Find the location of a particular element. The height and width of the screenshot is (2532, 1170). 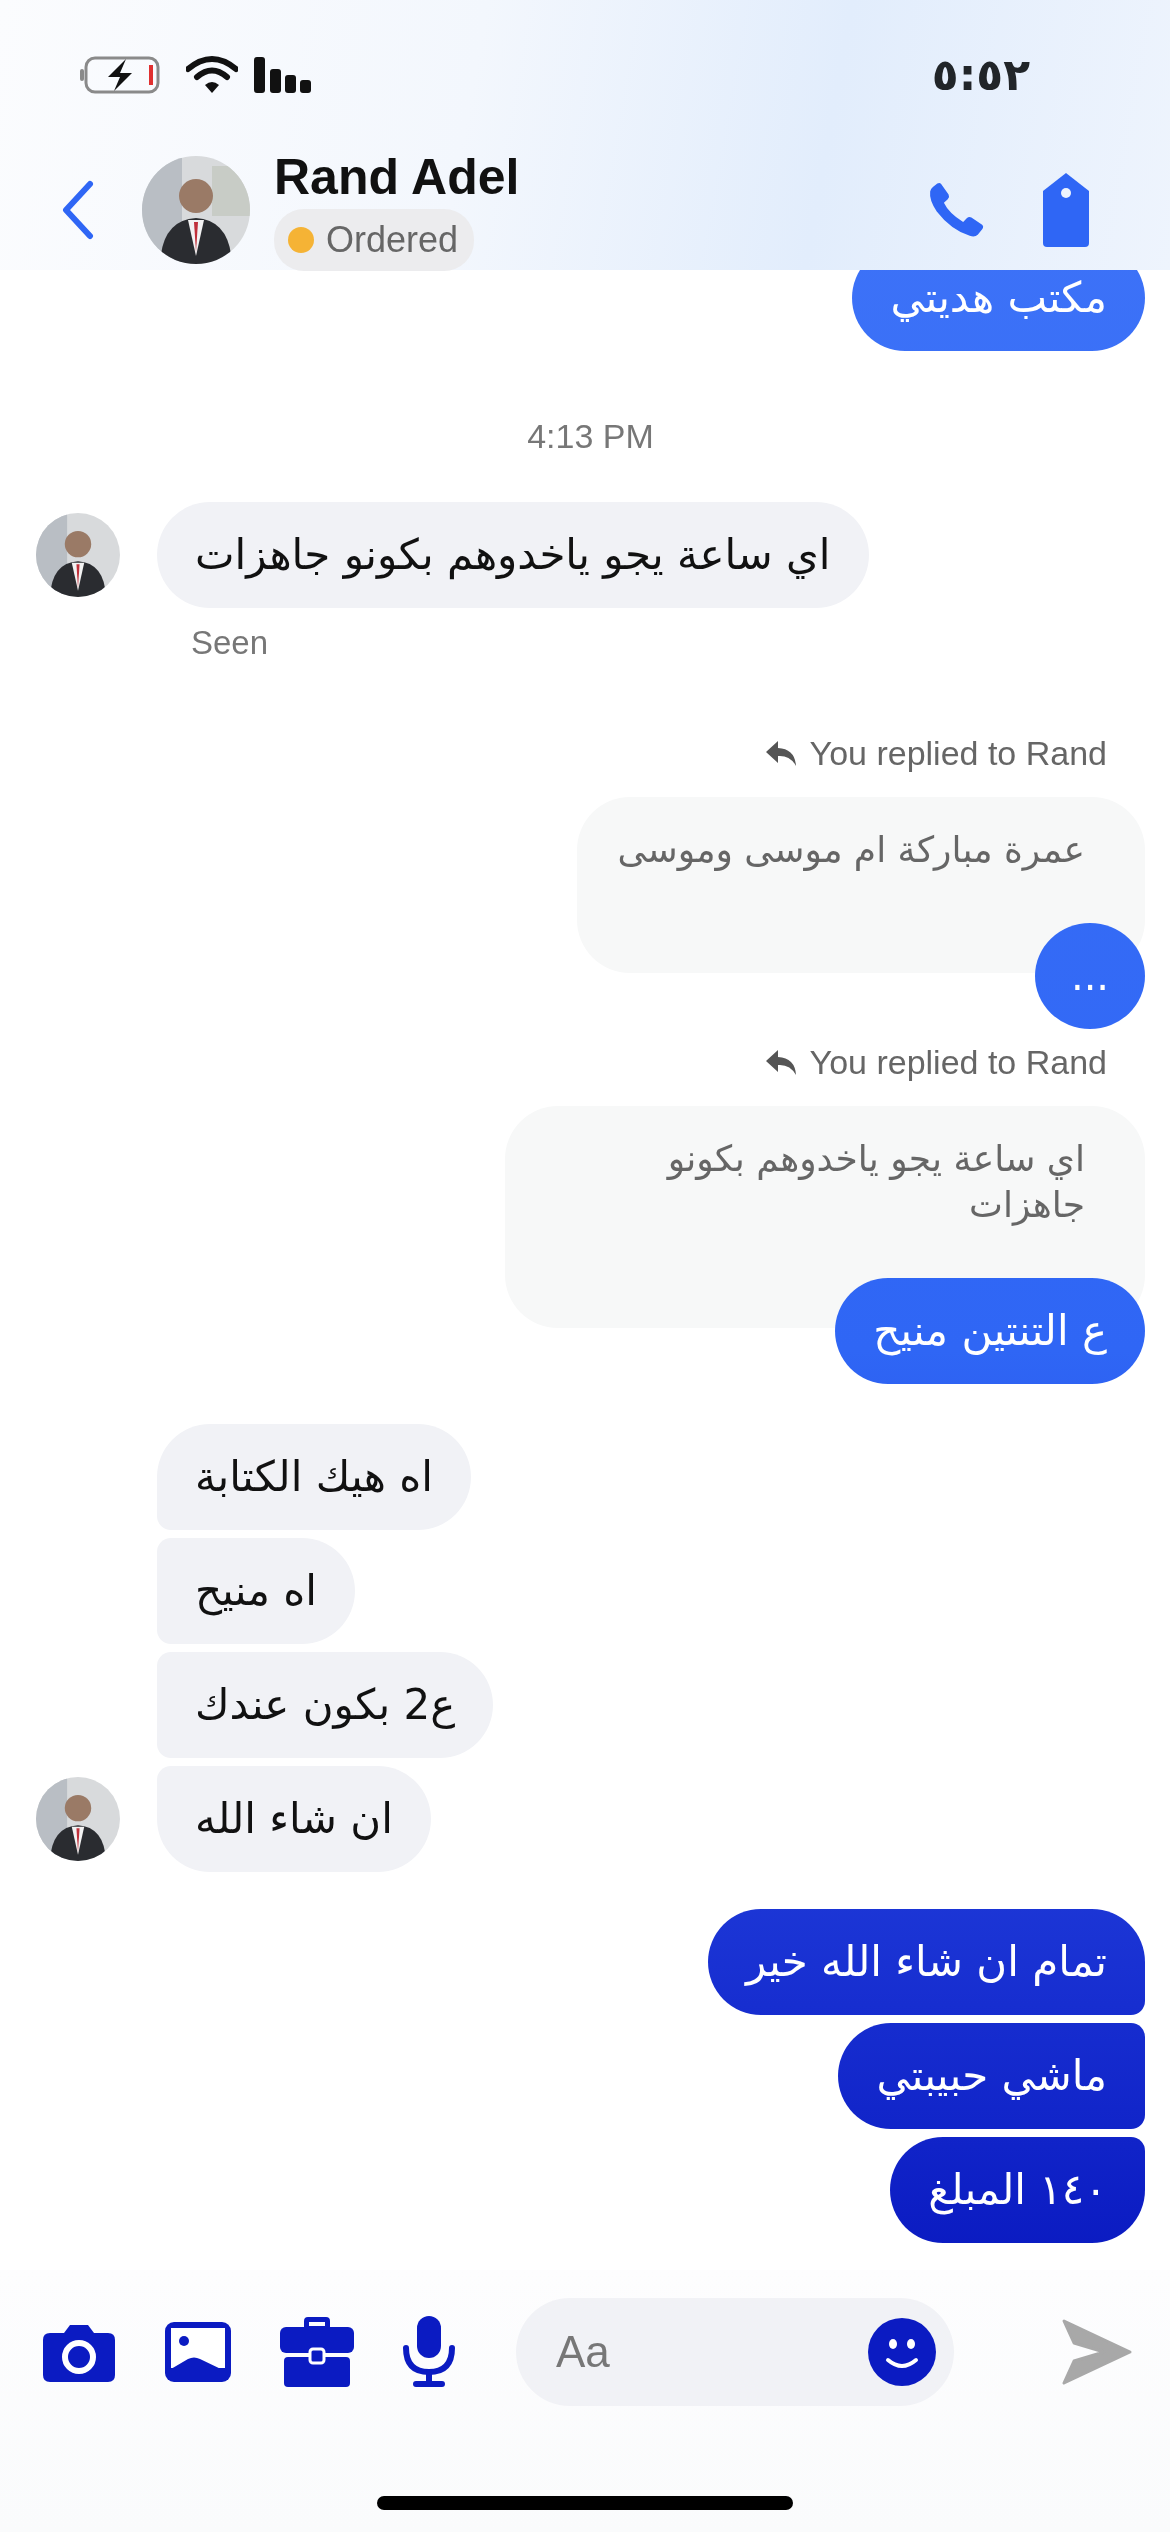

message-bubble: اه هيك الكتابة is located at coordinates (314, 1476).